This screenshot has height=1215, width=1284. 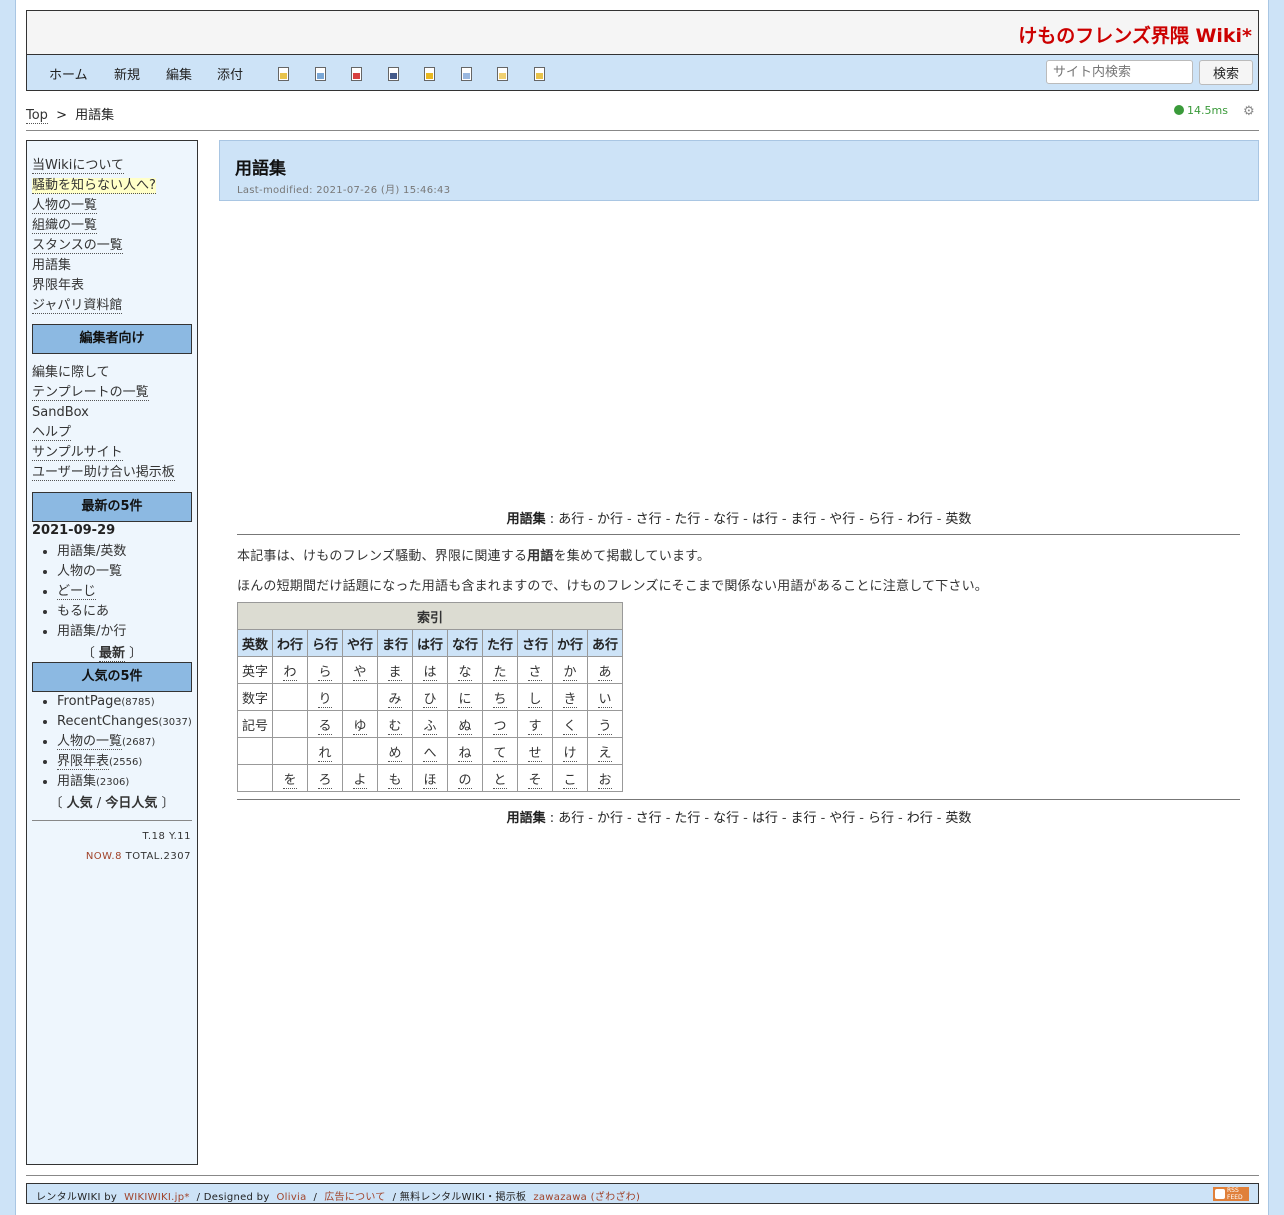 What do you see at coordinates (605, 697) in the screenshot?
I see `index-cell: い` at bounding box center [605, 697].